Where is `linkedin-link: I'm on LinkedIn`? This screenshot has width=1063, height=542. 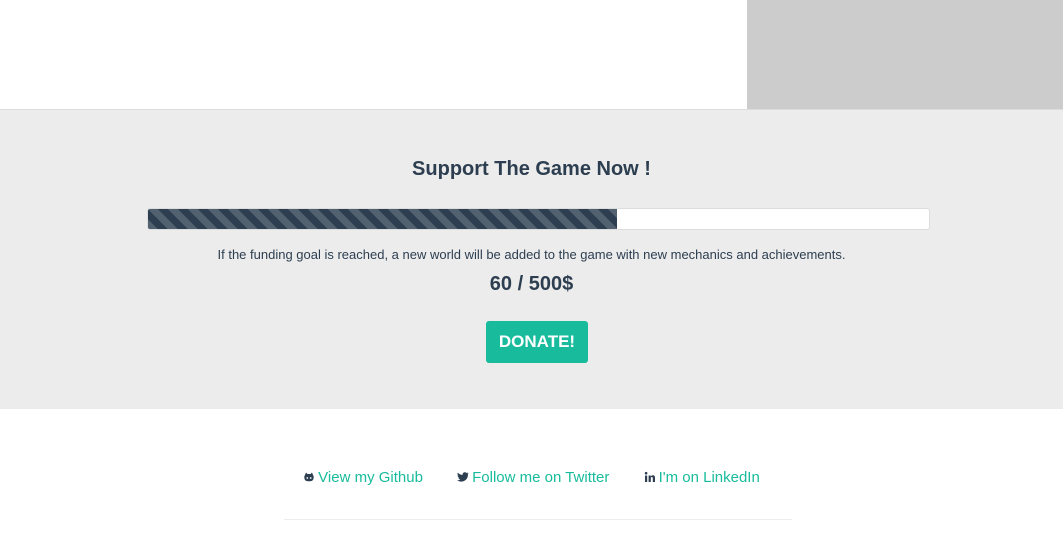
linkedin-link: I'm on LinkedIn is located at coordinates (702, 477).